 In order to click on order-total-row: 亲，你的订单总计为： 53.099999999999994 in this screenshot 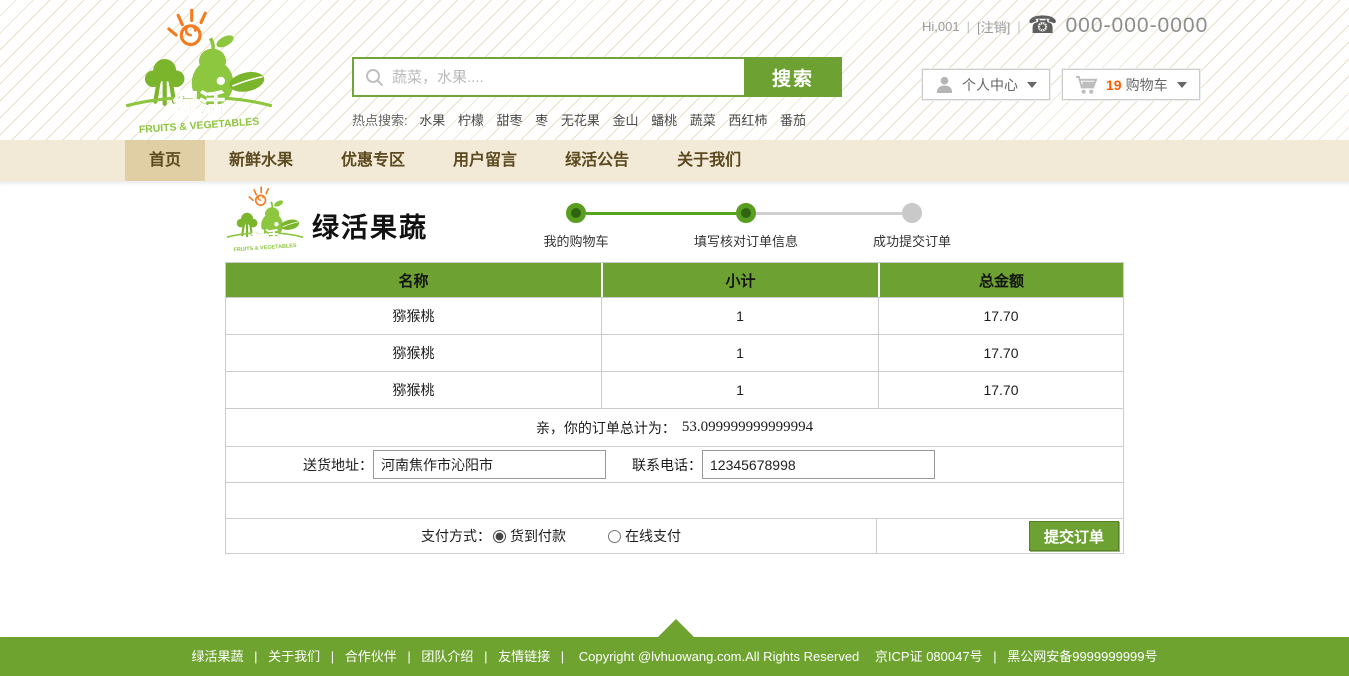, I will do `click(674, 427)`.